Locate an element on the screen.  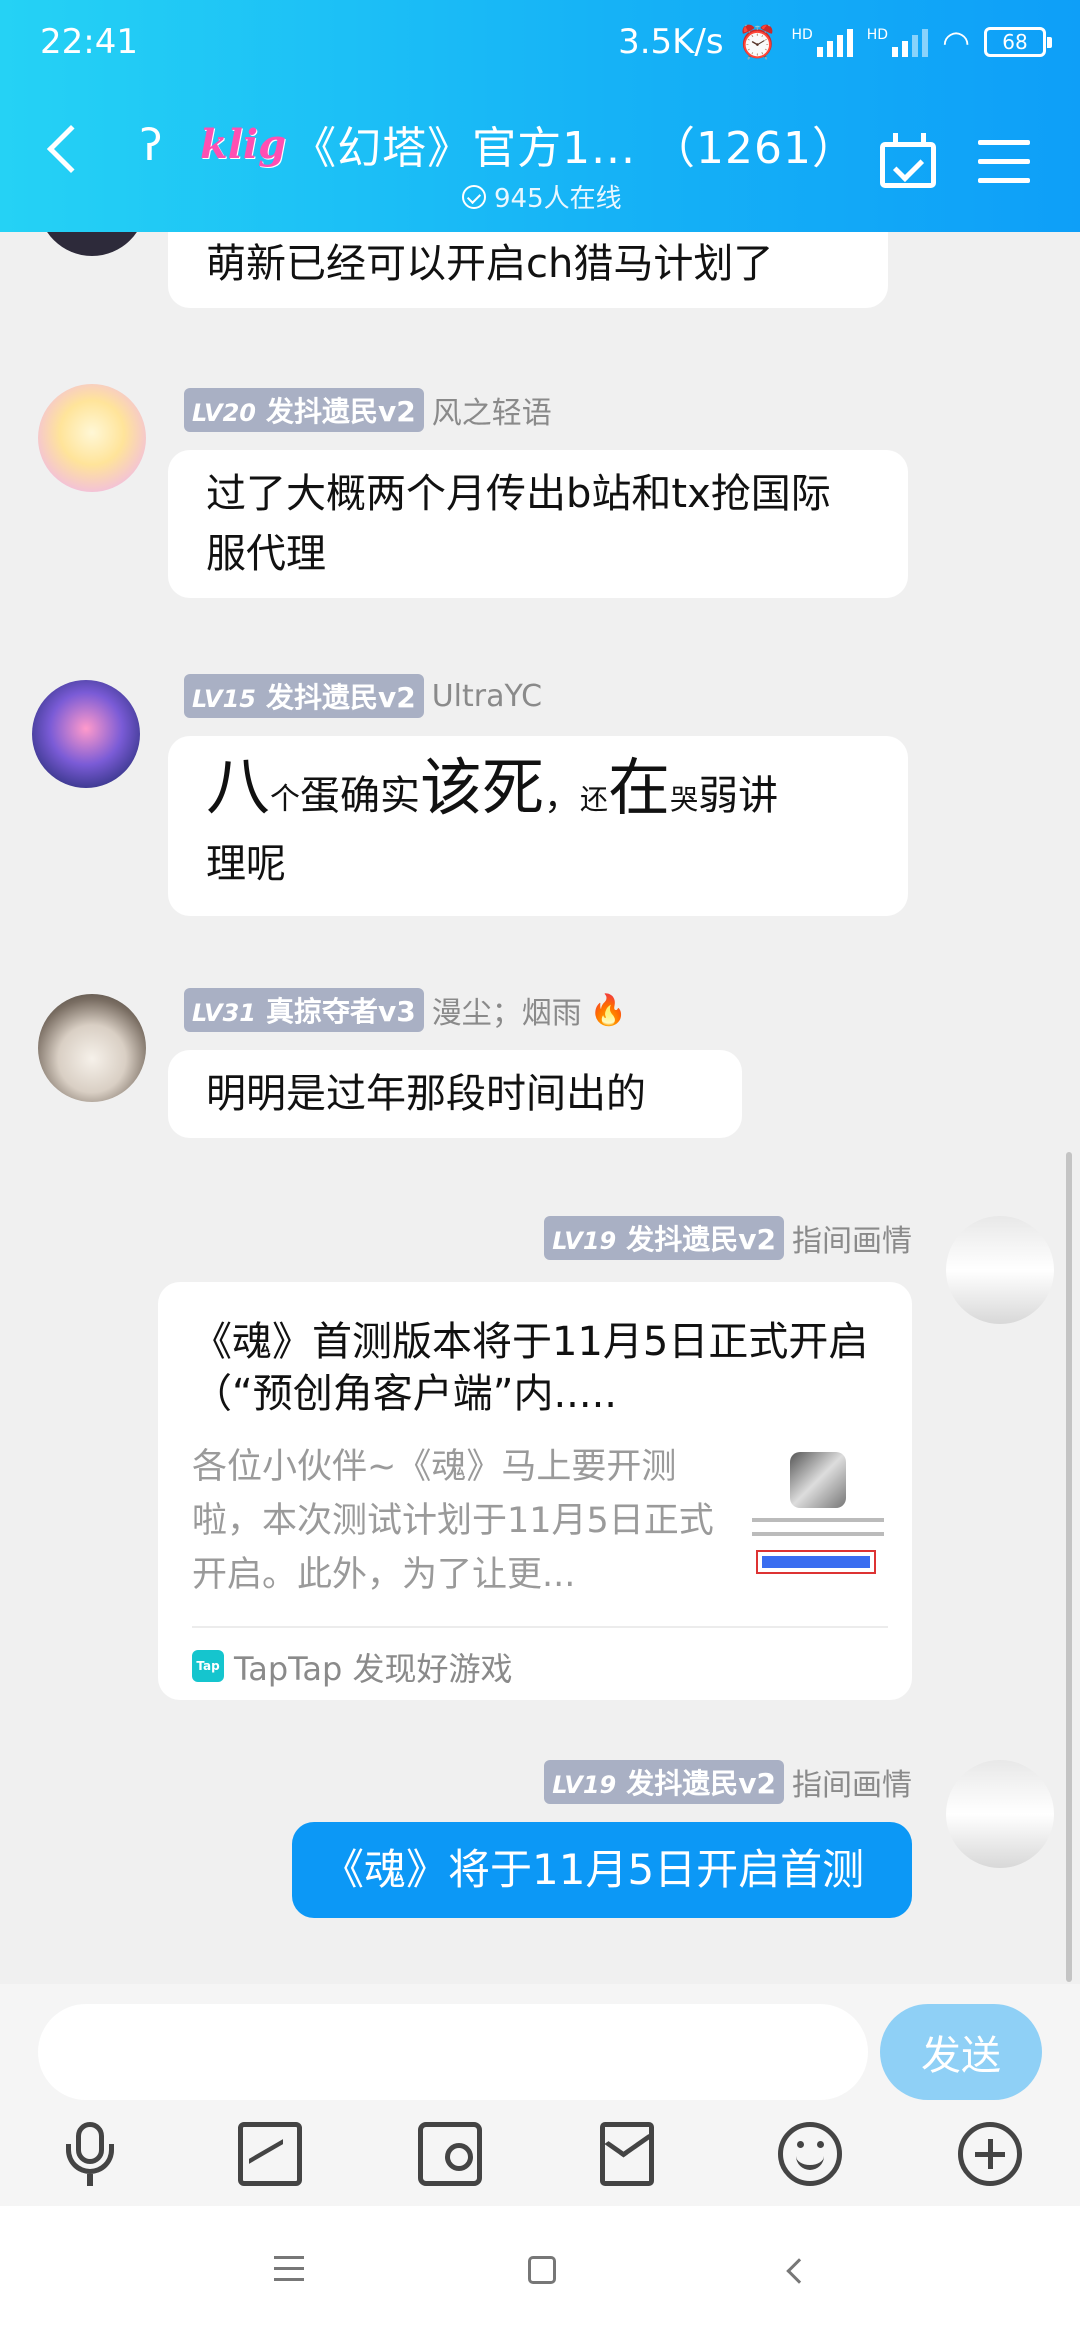
scrollbar is located at coordinates (1069, 1567).